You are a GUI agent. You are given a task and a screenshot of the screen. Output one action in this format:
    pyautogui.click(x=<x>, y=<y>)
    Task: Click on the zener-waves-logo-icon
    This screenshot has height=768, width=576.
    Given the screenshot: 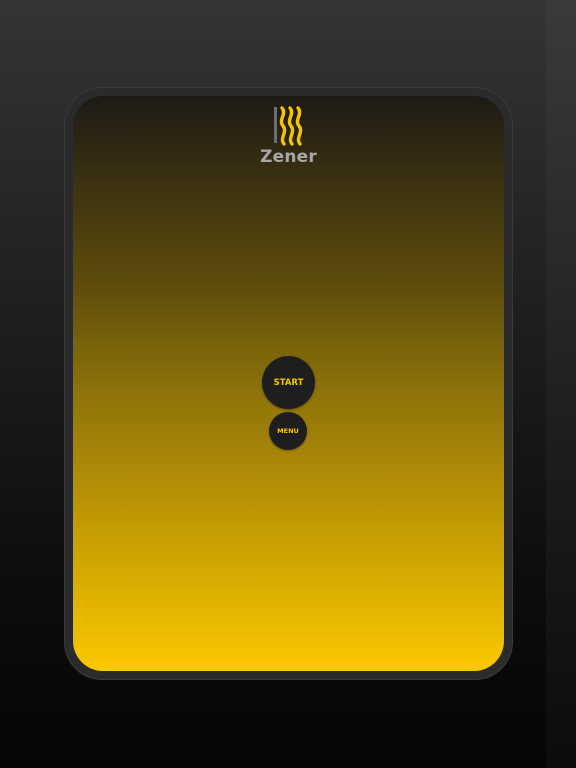 What is the action you would take?
    pyautogui.click(x=288, y=126)
    